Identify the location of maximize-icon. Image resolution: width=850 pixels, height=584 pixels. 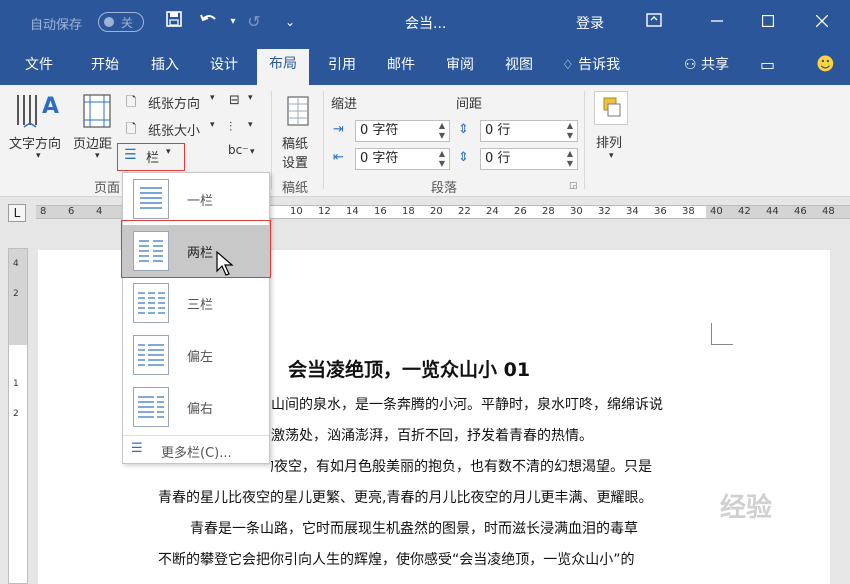
(768, 22).